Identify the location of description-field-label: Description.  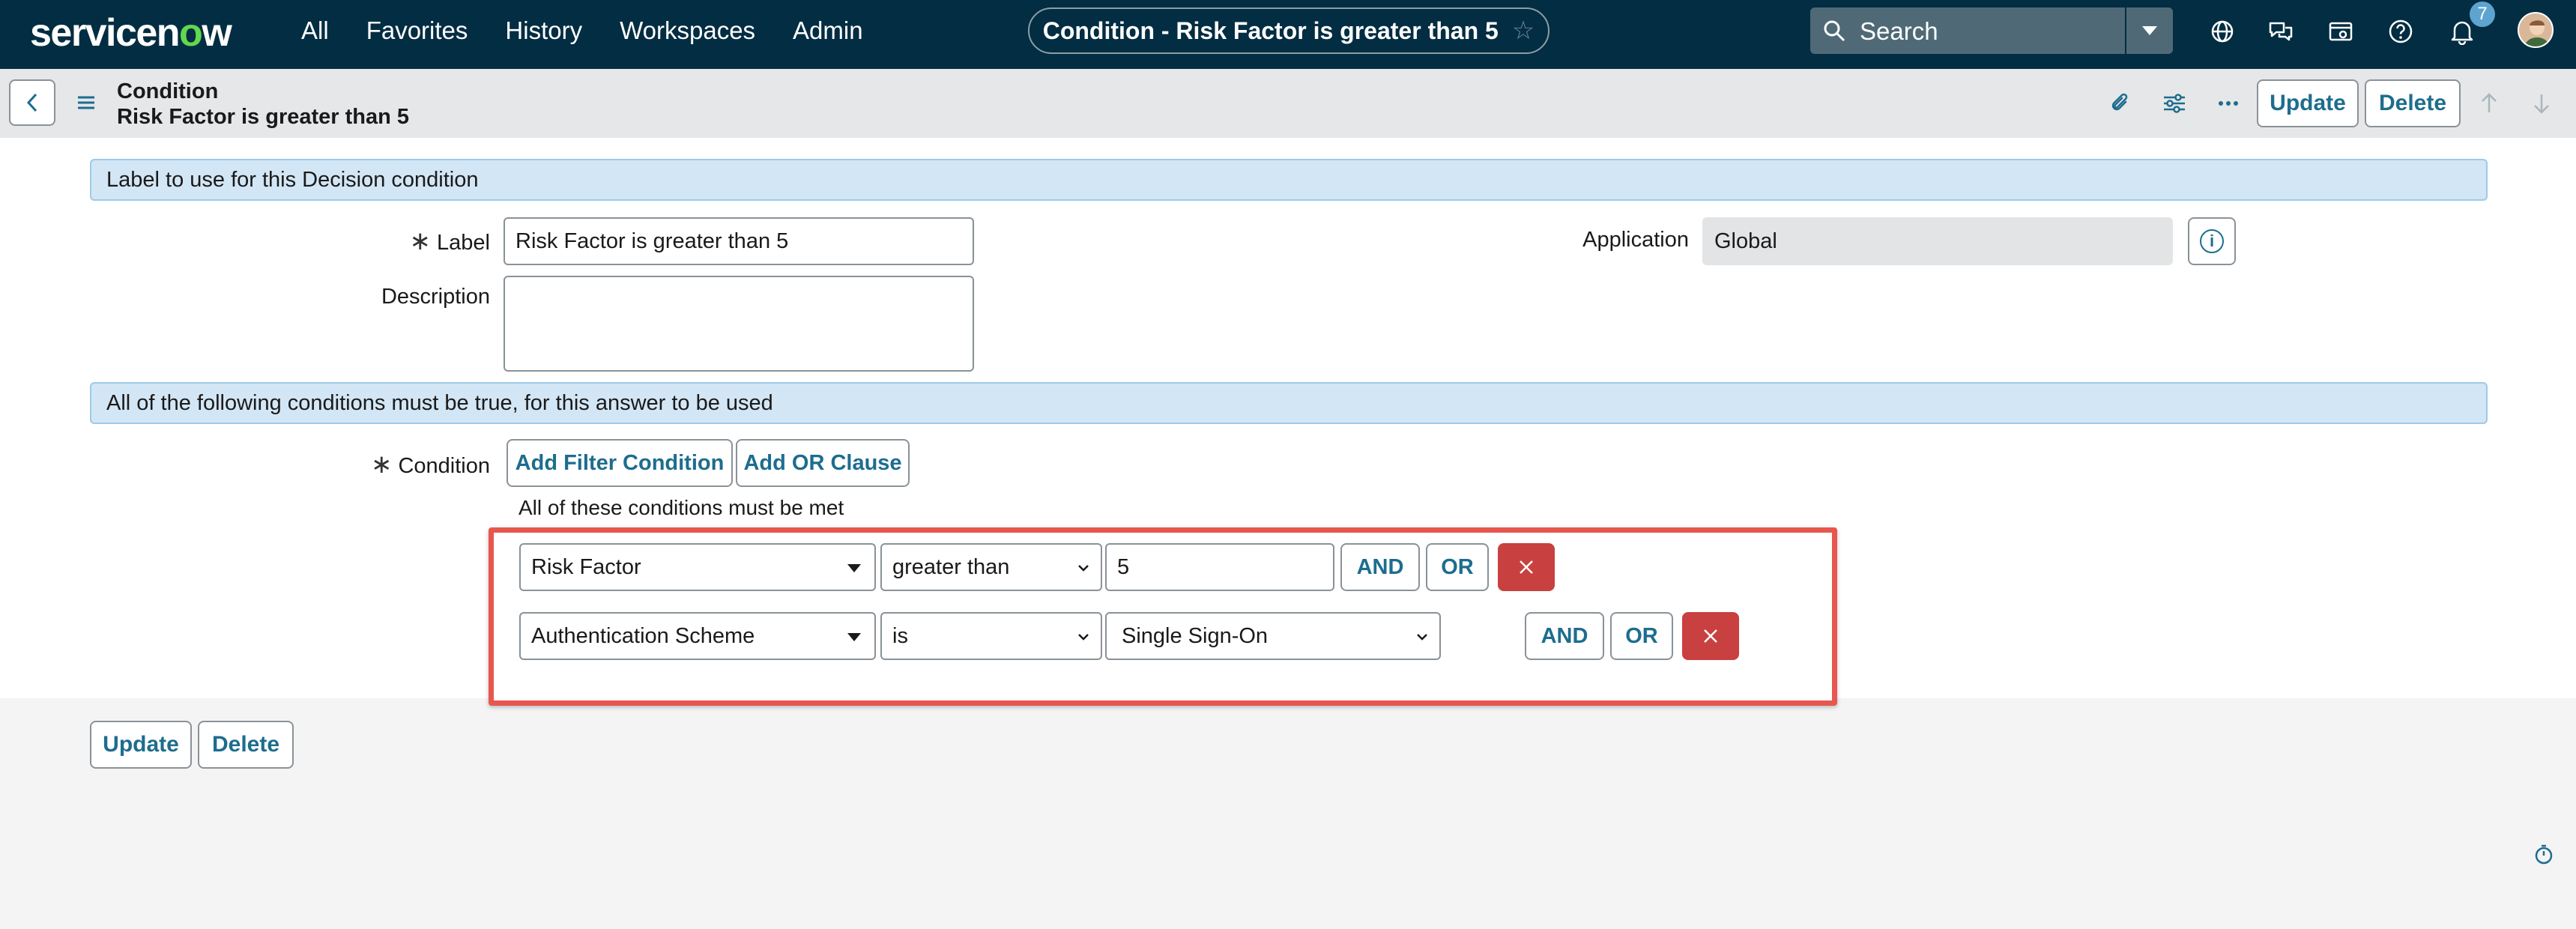
(435, 297).